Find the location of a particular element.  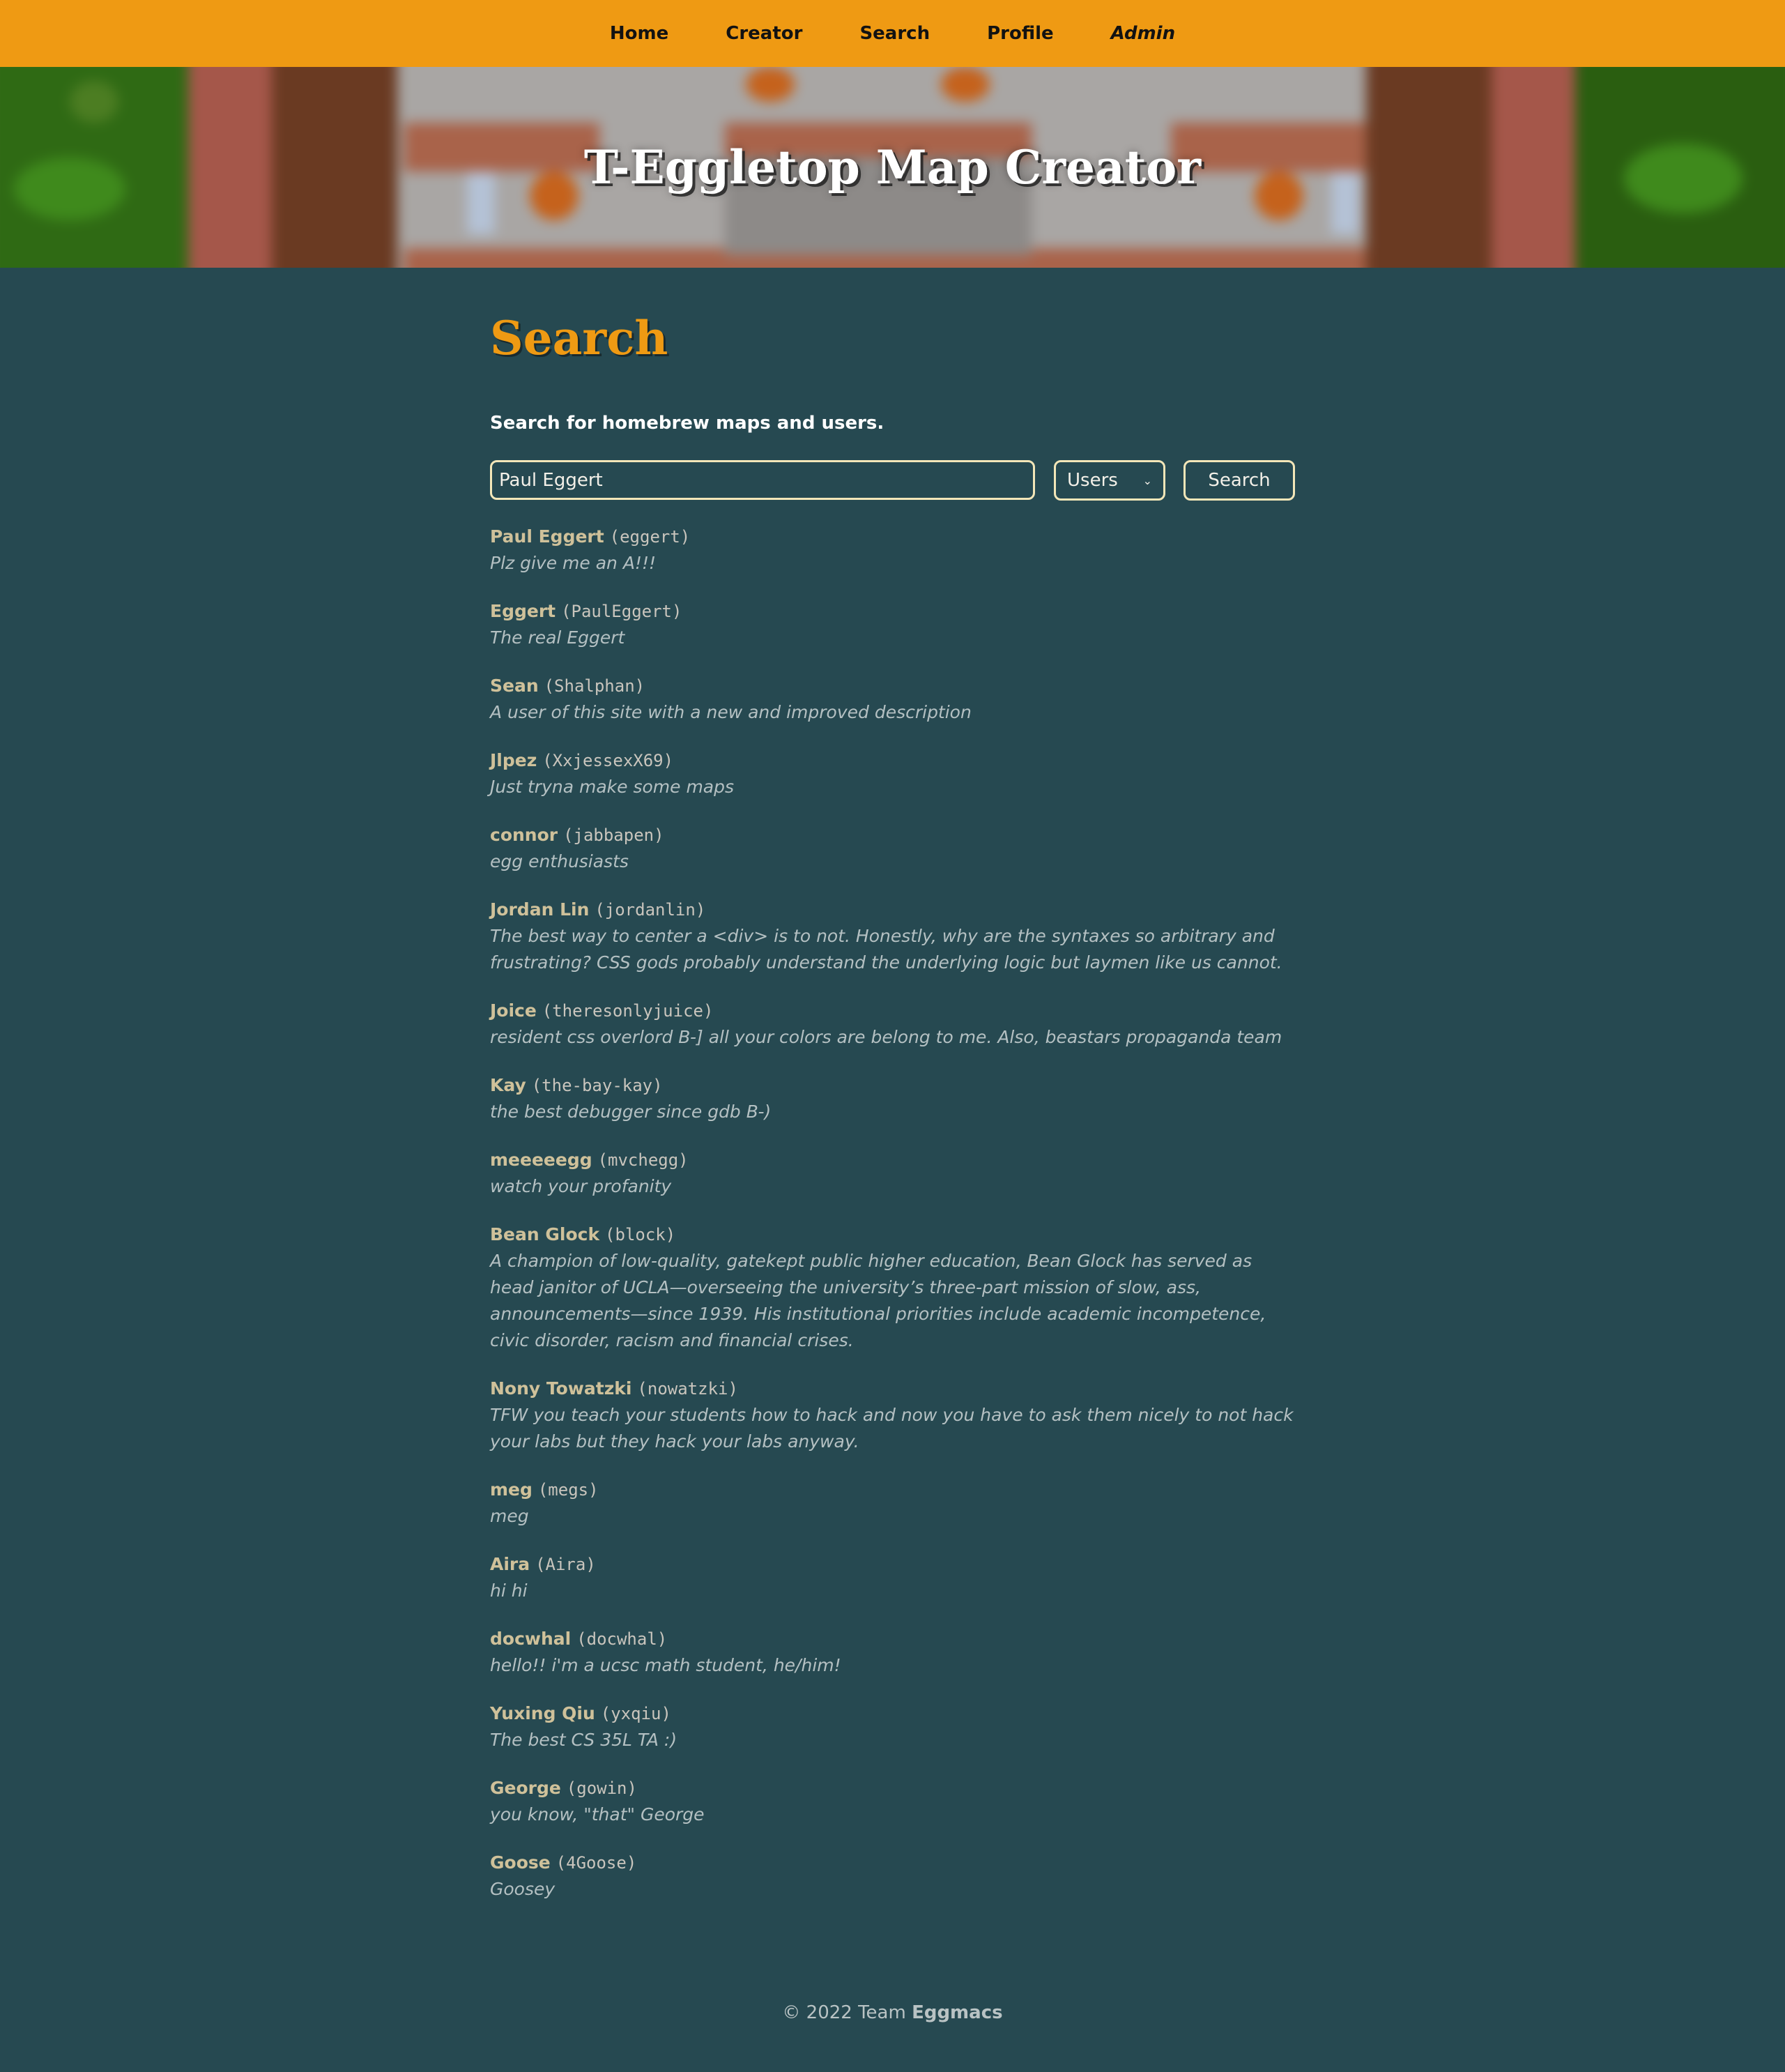

nav-admin-link: Admin is located at coordinates (1143, 33).